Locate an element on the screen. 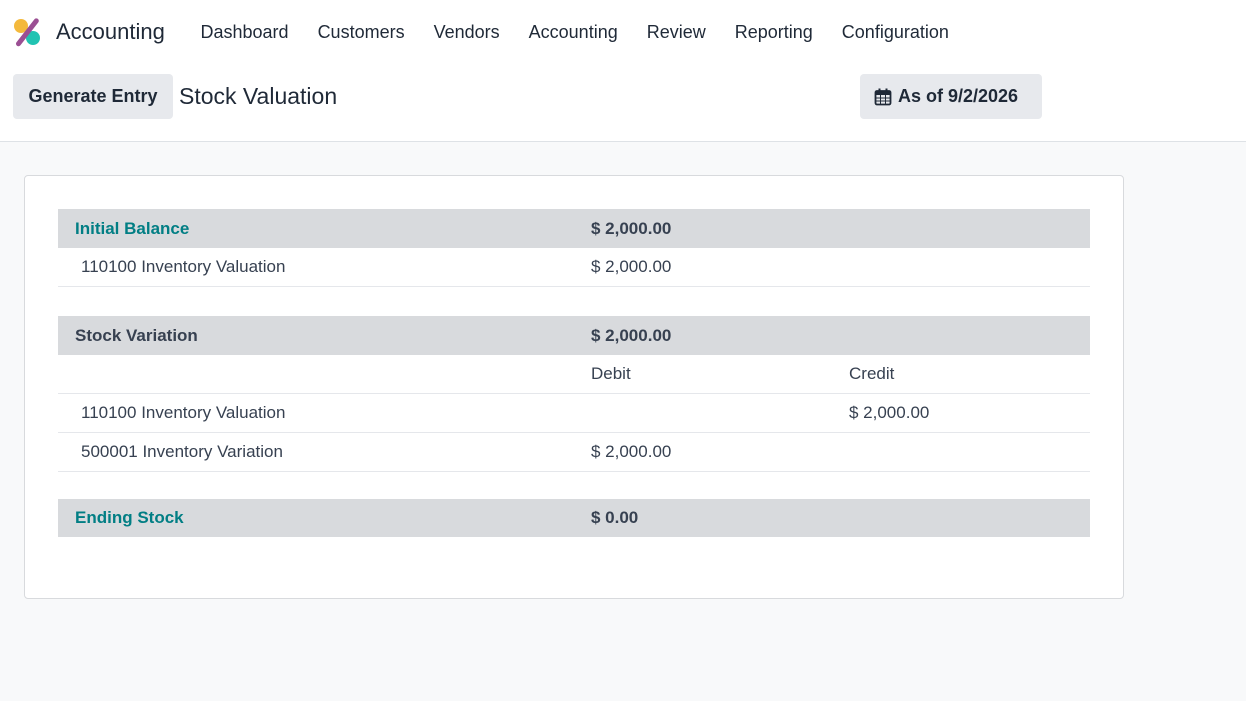 Image resolution: width=1246 pixels, height=701 pixels. menu-item-vendors: Vendors is located at coordinates (466, 32).